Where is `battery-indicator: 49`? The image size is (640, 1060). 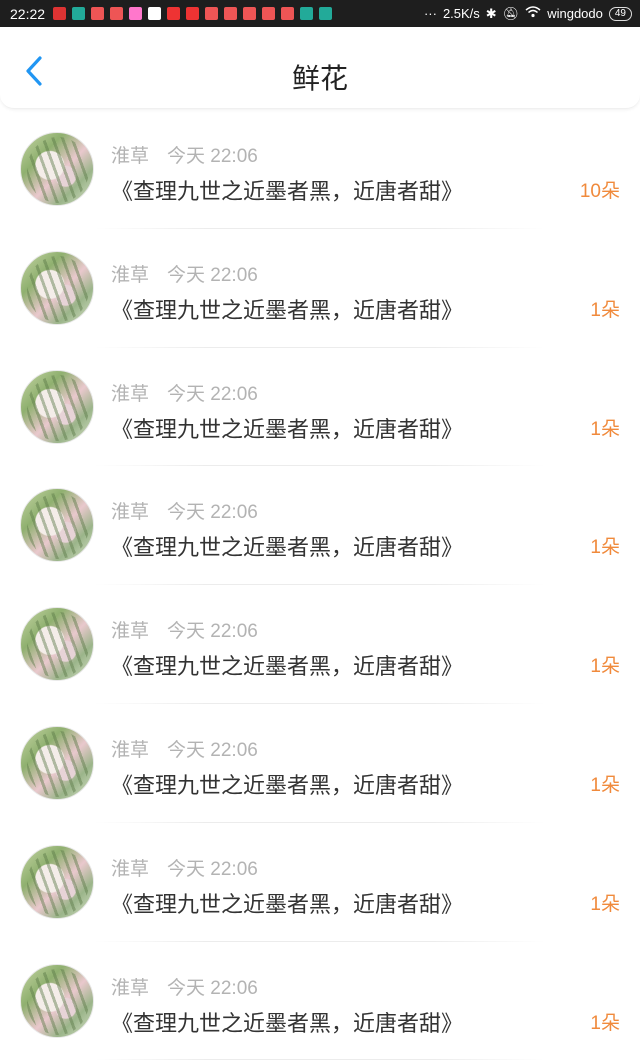 battery-indicator: 49 is located at coordinates (620, 13).